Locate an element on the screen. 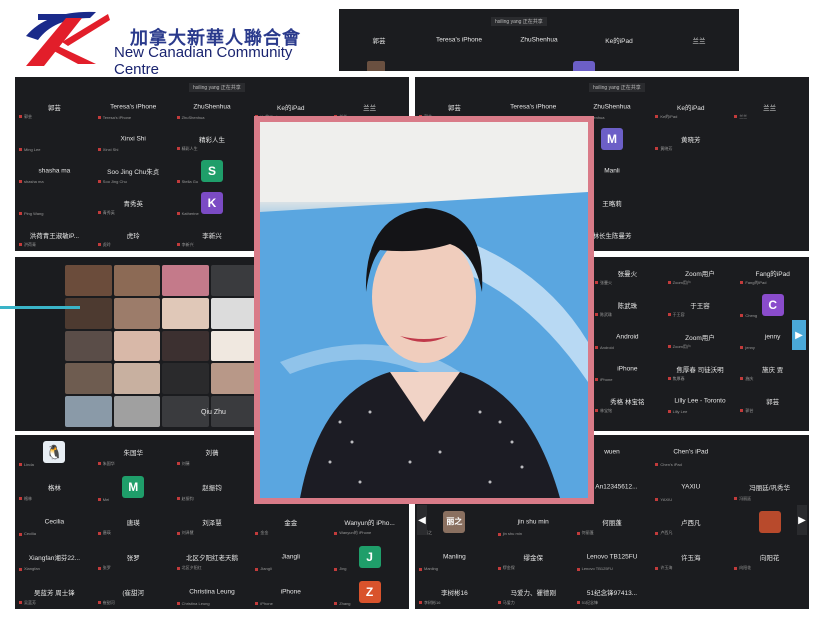 This screenshot has width=824, height=620. participant-tile: 吴蓝芳 周士锋 吴蓝芳 is located at coordinates (54, 591).